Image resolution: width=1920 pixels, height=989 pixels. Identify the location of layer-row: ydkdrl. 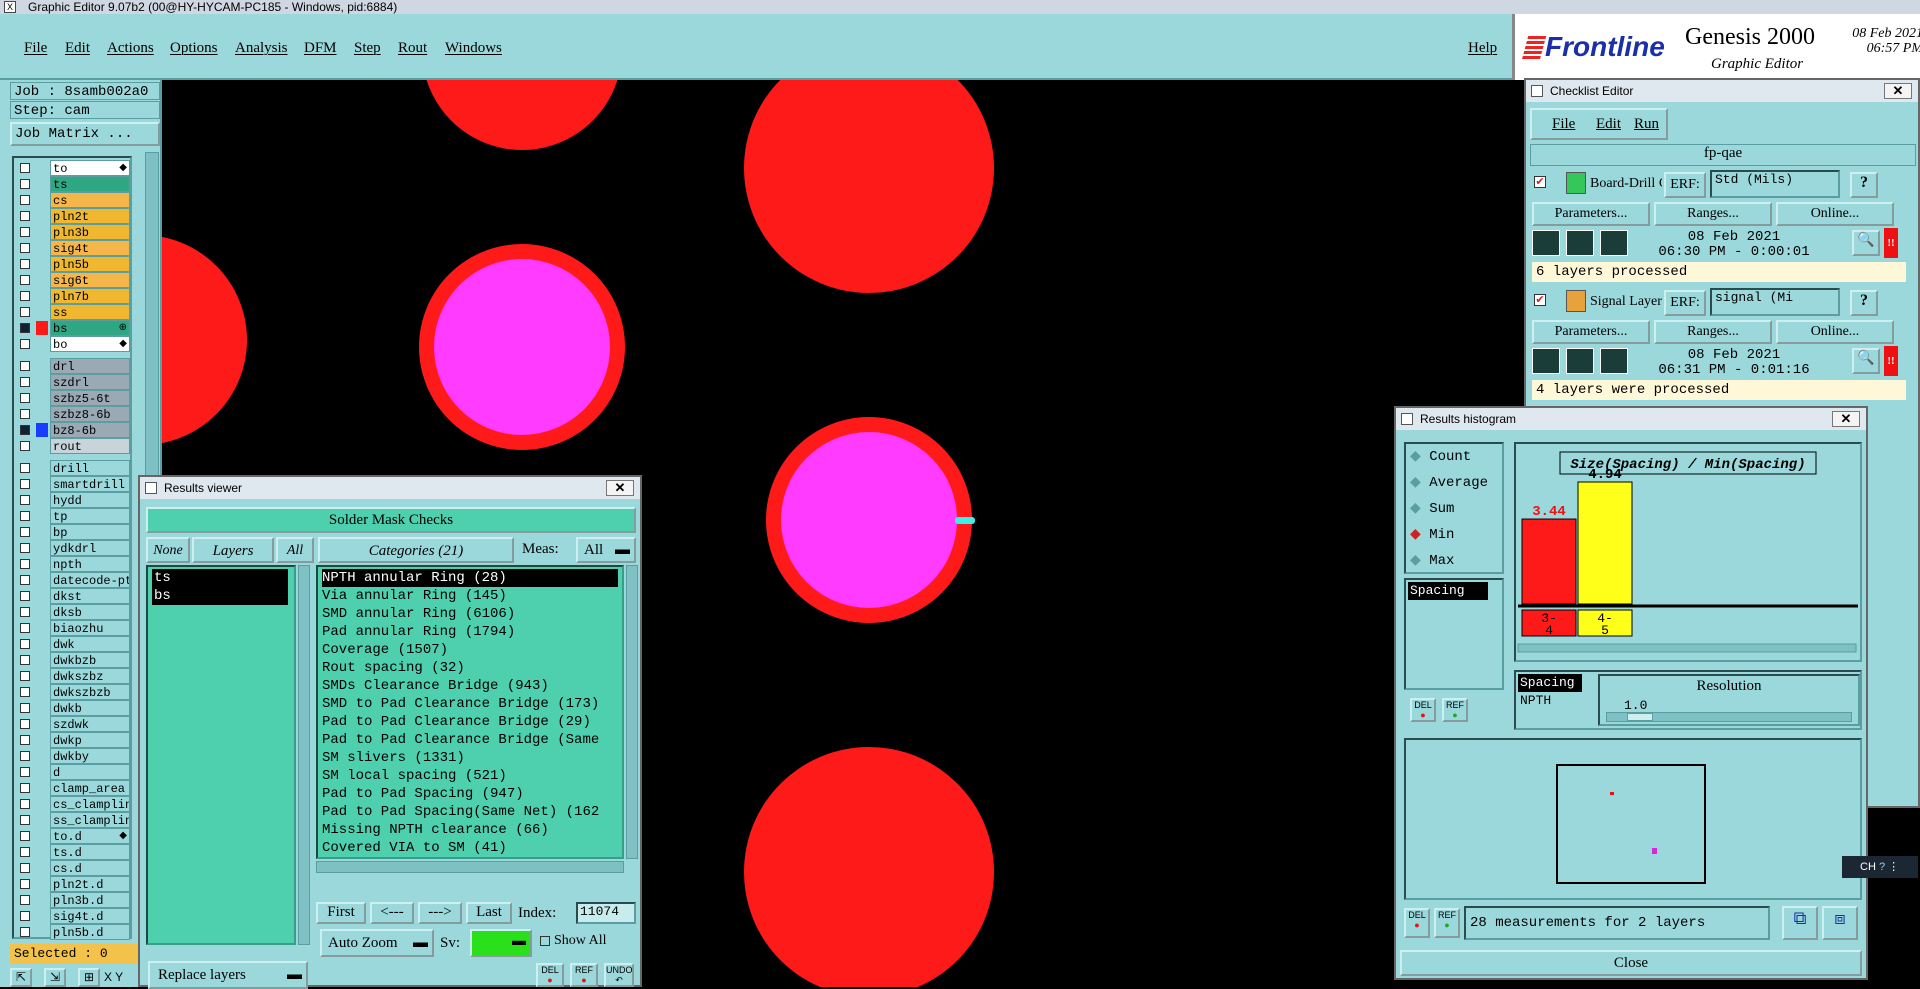
(74, 548).